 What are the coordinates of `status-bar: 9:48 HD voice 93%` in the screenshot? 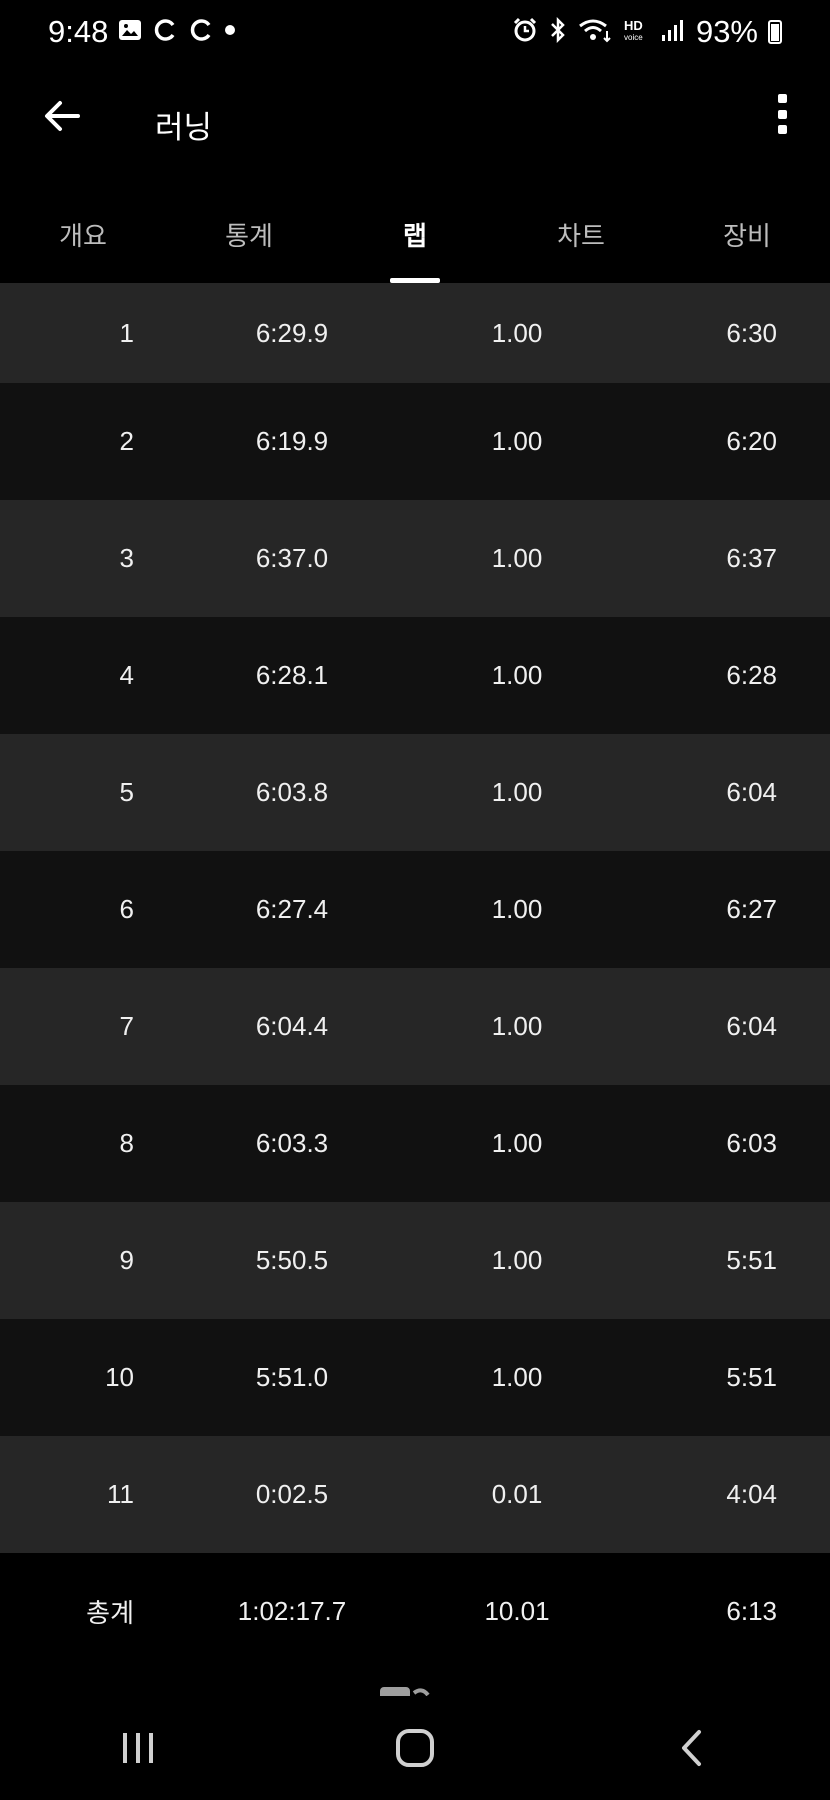 It's located at (415, 32).